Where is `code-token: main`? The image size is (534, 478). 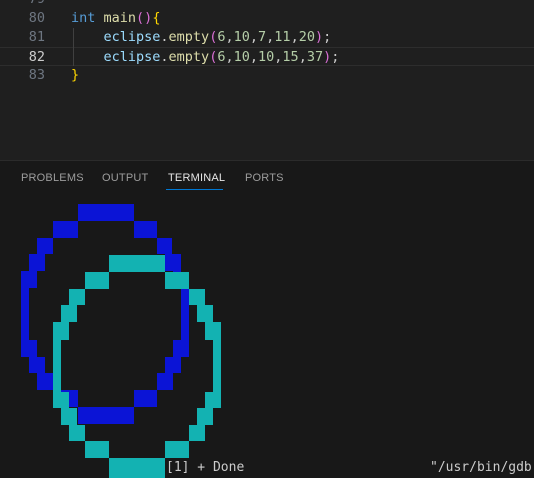 code-token: main is located at coordinates (120, 18).